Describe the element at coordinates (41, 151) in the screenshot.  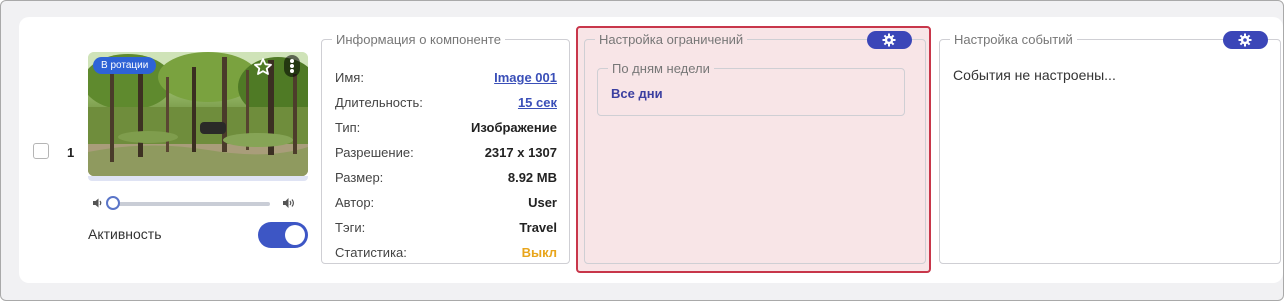
I see `row-select-checkbox` at that location.